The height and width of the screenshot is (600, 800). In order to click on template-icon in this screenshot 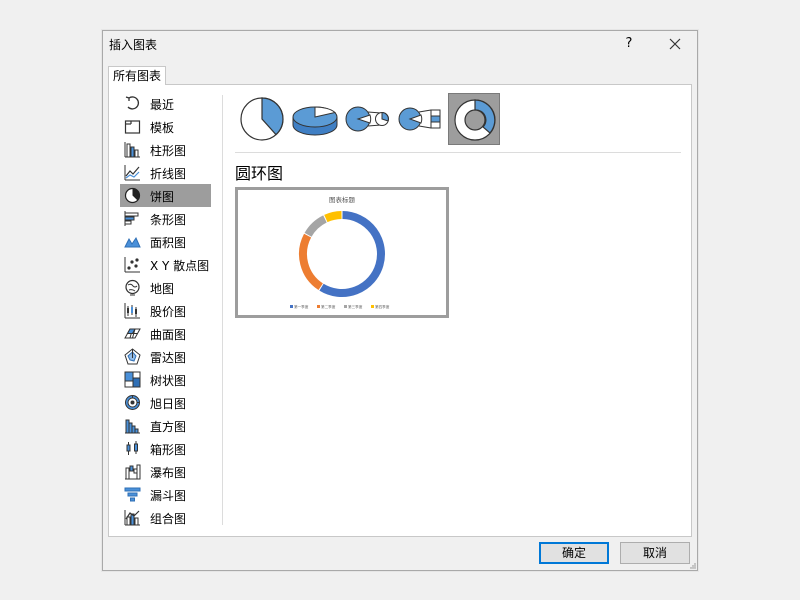, I will do `click(132, 127)`.